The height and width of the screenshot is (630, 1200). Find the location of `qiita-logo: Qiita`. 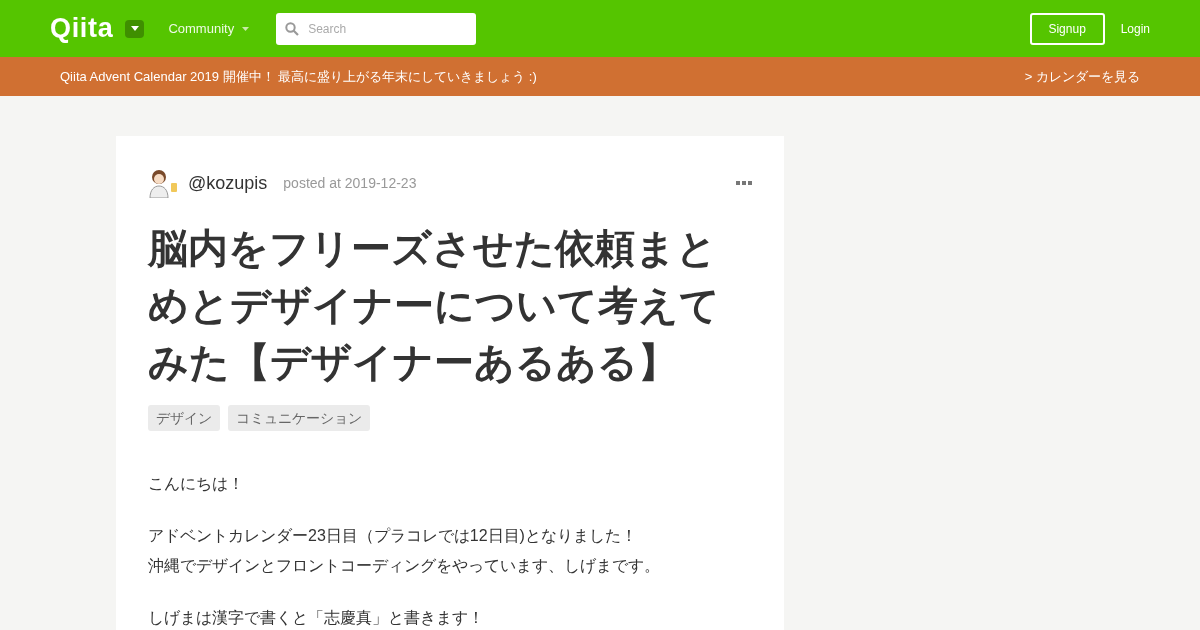

qiita-logo: Qiita is located at coordinates (82, 28).